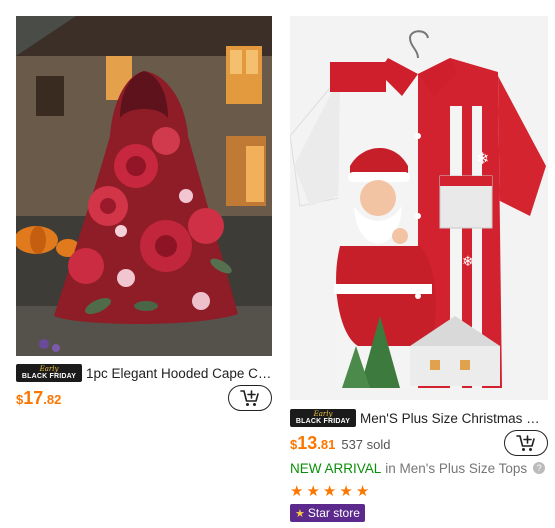  What do you see at coordinates (419, 443) in the screenshot?
I see `price-row: $13.81 537 sold` at bounding box center [419, 443].